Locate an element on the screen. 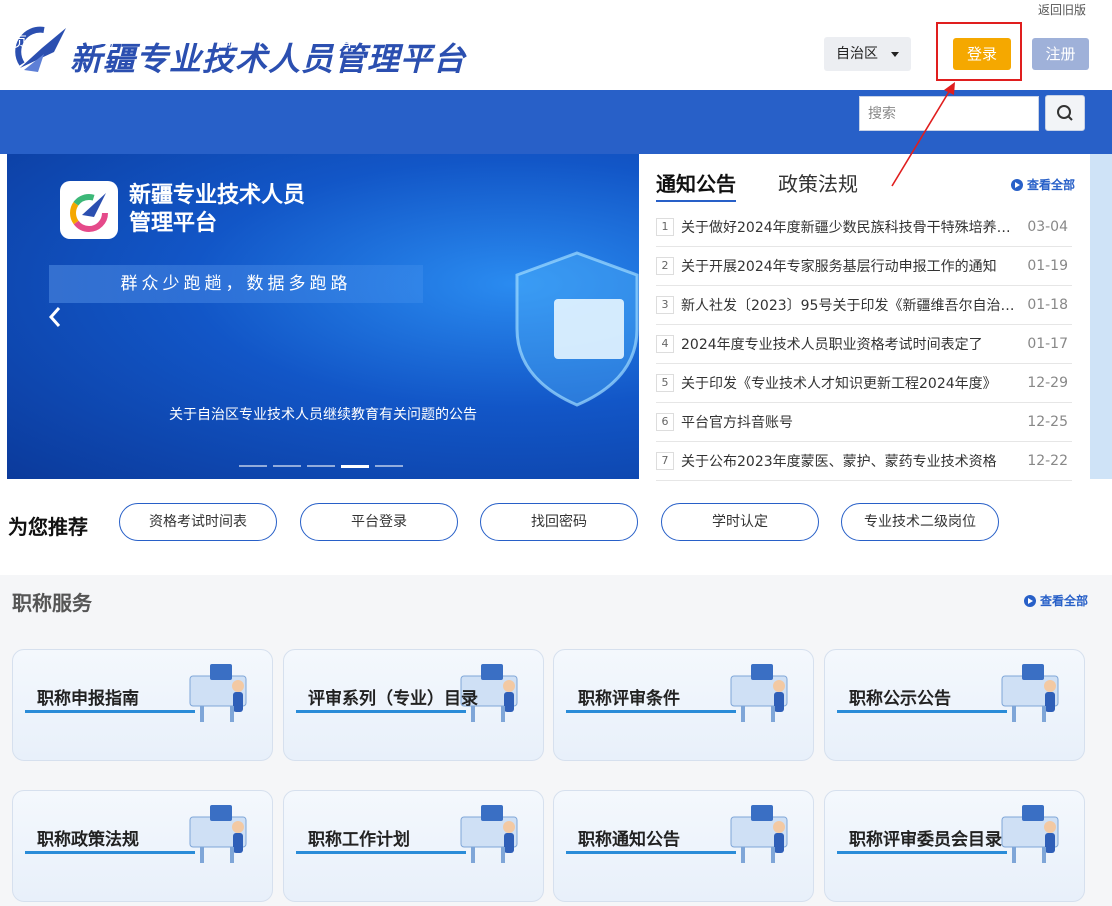  nav-item-expert-system: 专家系统 is located at coordinates (601, 31).